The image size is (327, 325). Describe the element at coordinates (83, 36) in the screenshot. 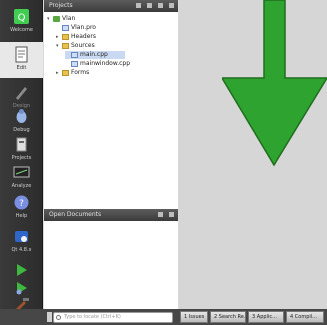

I see `tree-item-label: Headers` at that location.